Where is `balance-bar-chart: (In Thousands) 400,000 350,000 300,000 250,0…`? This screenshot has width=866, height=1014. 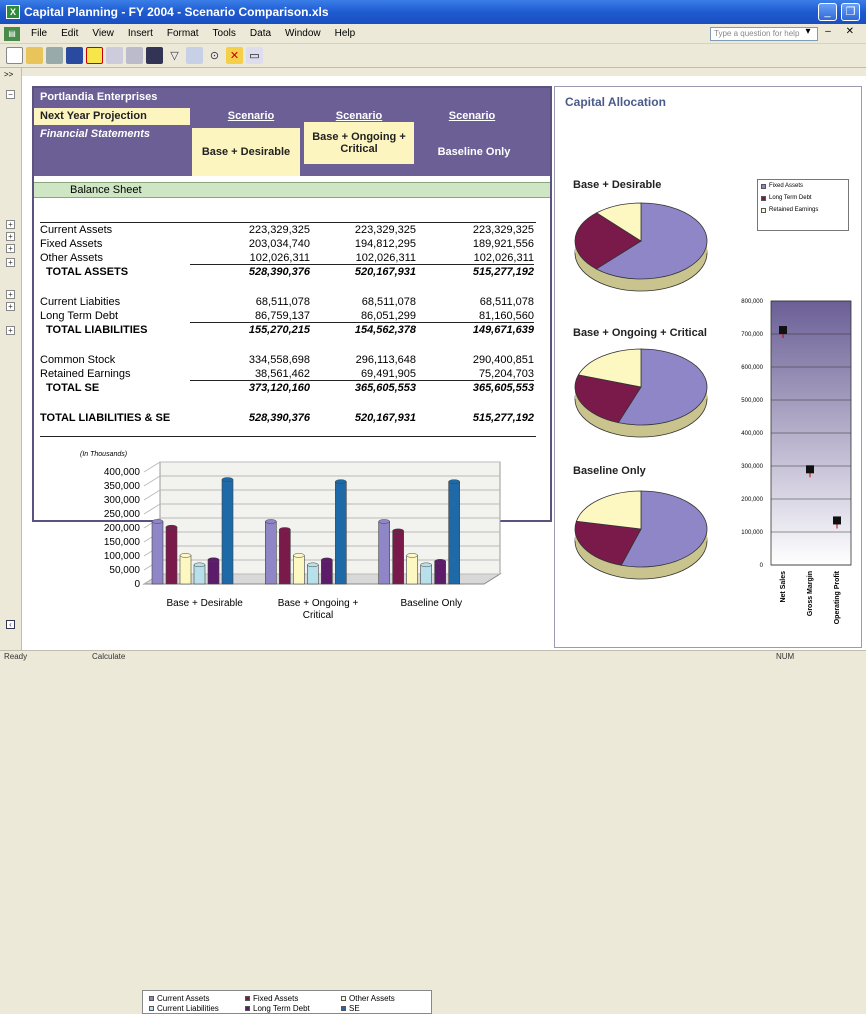 balance-bar-chart: (In Thousands) 400,000 350,000 300,000 250,0… is located at coordinates (291, 536).